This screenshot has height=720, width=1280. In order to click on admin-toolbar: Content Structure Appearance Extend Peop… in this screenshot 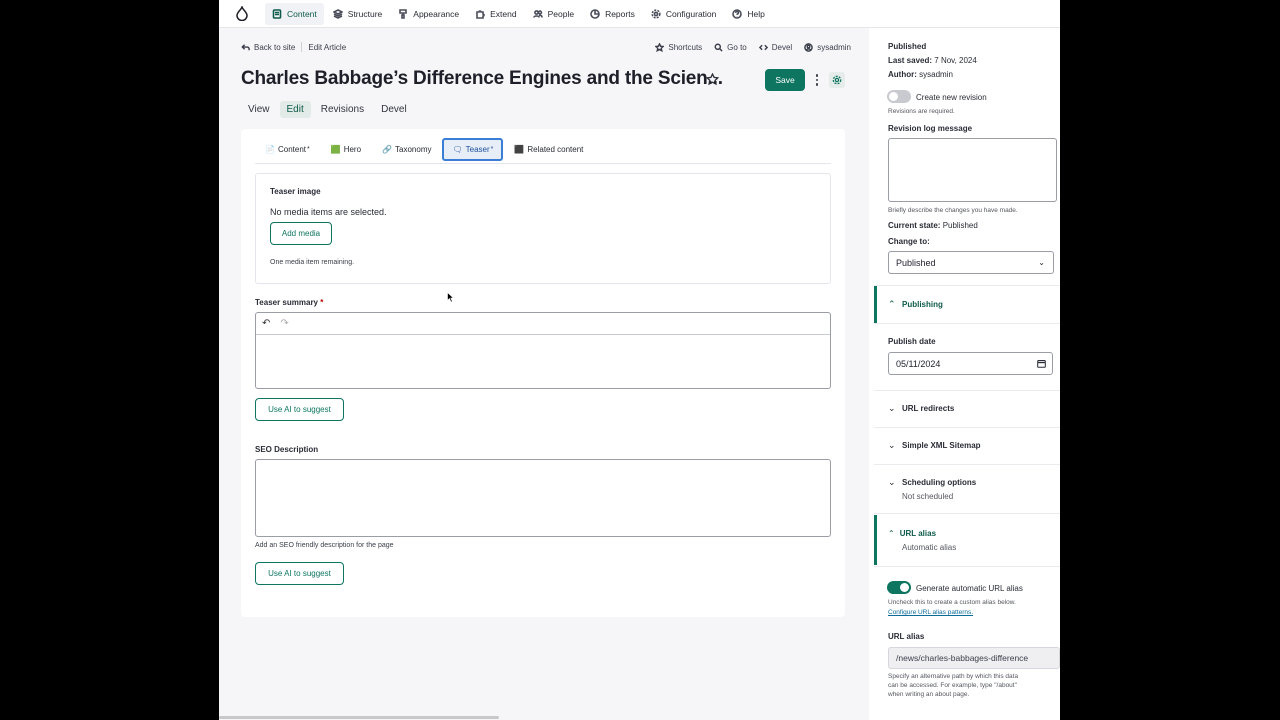, I will do `click(639, 14)`.